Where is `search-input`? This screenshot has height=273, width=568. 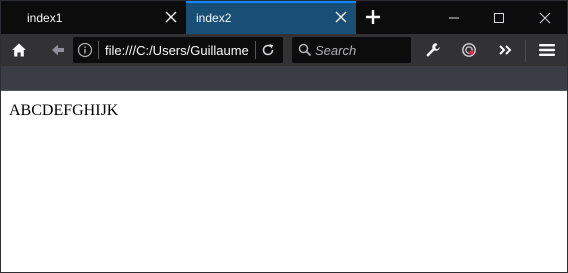 search-input is located at coordinates (361, 50).